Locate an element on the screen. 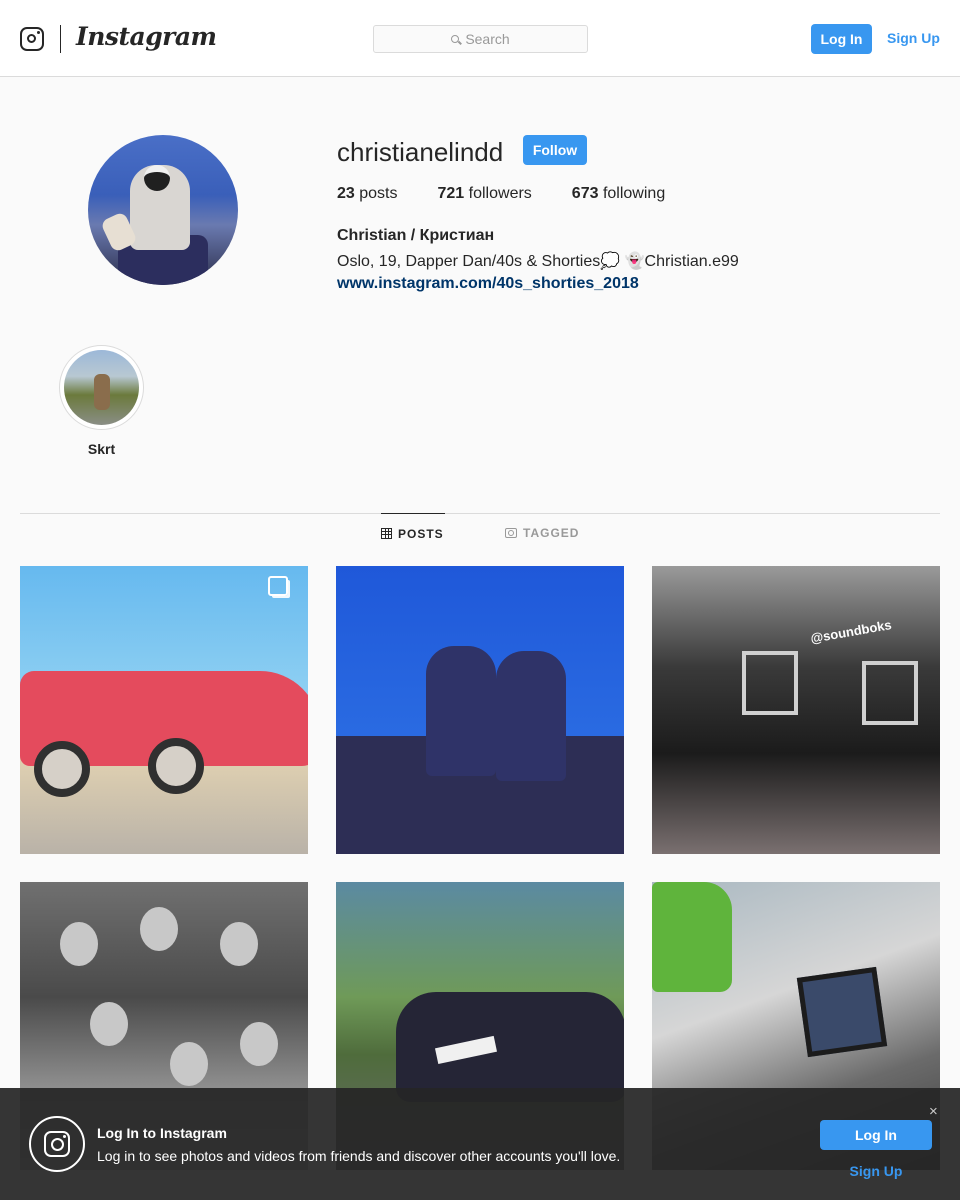 The image size is (960, 1200). signup-link: Sign Up is located at coordinates (913, 38).